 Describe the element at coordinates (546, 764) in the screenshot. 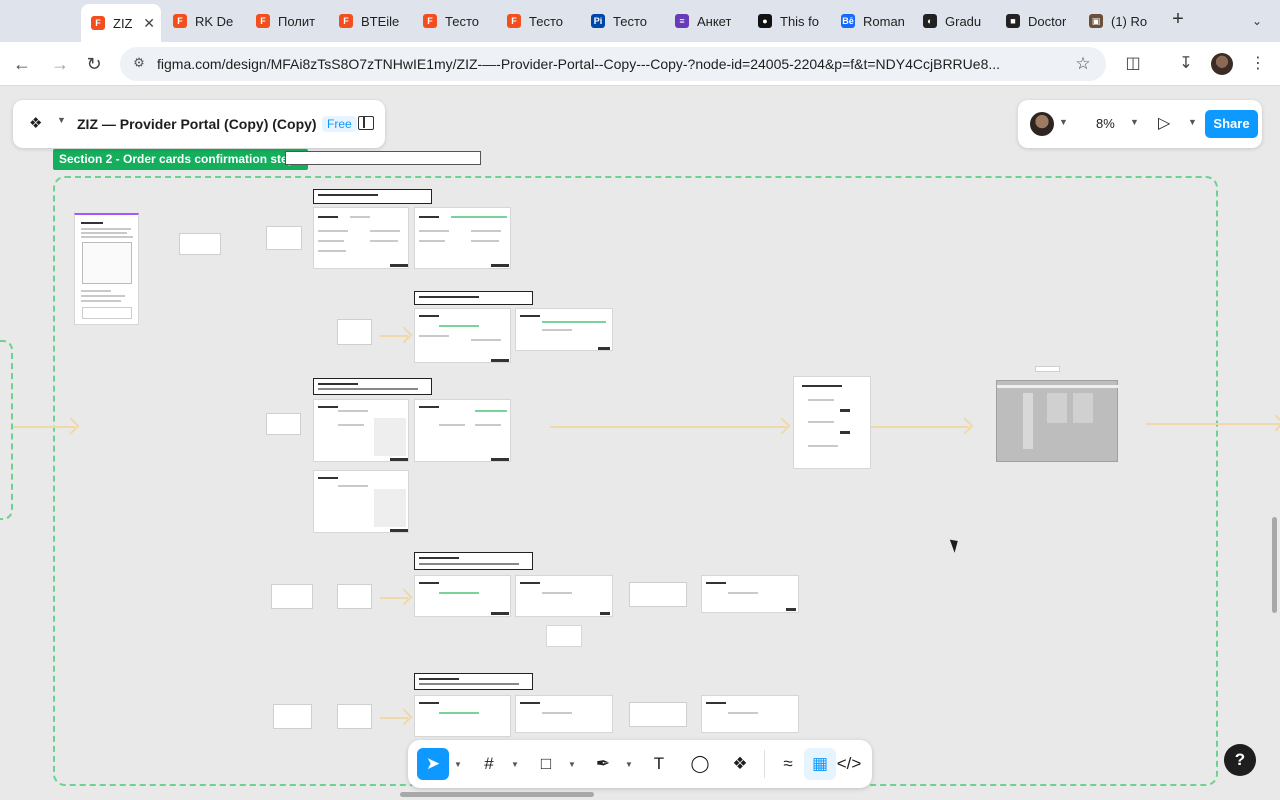

I see `rectangle-tool-icon: □` at that location.